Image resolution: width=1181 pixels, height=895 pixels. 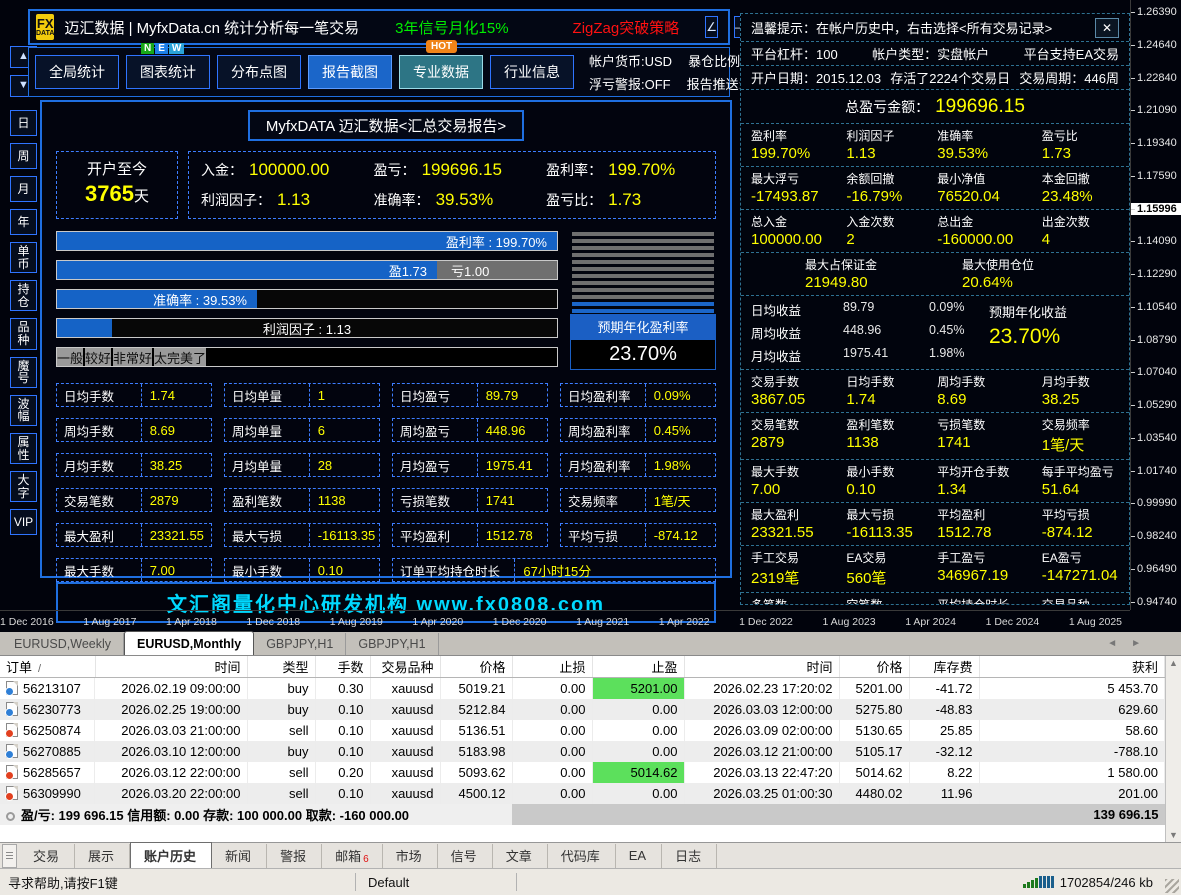 What do you see at coordinates (930, 621) in the screenshot?
I see `date-tick: 1 Apr 2024` at bounding box center [930, 621].